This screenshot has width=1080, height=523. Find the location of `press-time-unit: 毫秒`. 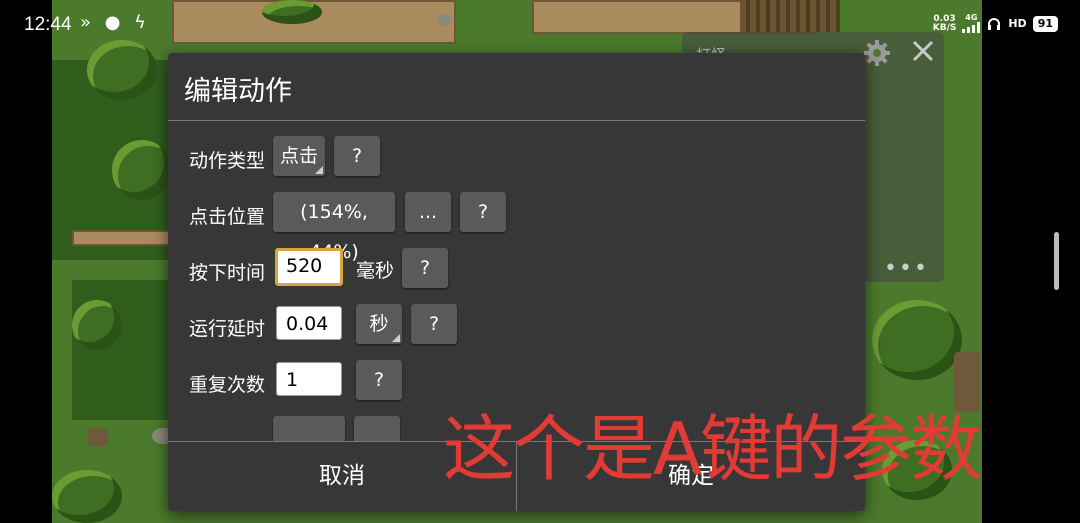

press-time-unit: 毫秒 is located at coordinates (375, 271).